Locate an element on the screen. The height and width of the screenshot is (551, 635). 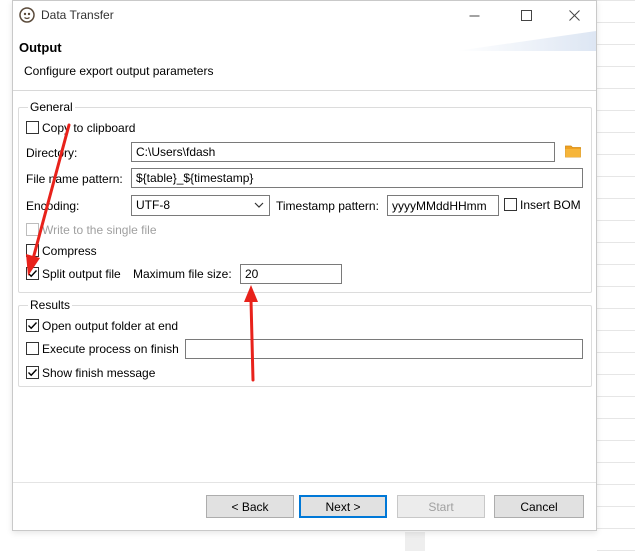
timestamp-pattern-input is located at coordinates (443, 205).